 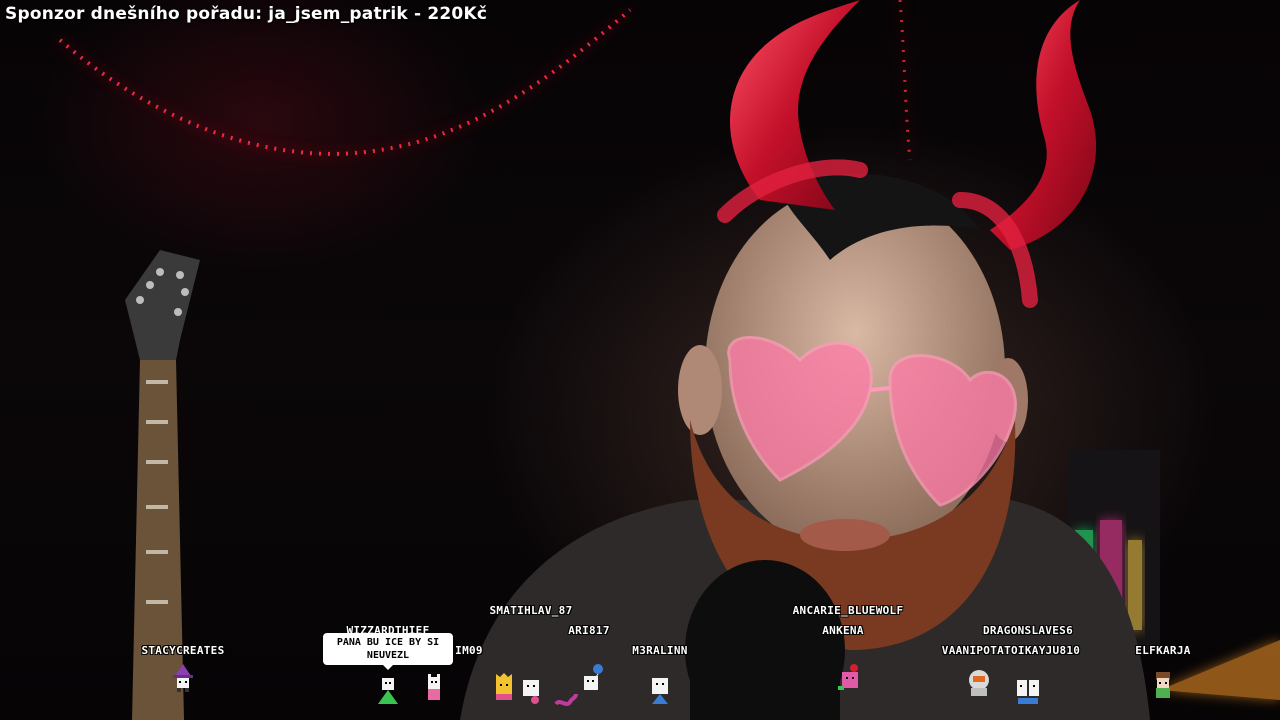 What do you see at coordinates (434, 687) in the screenshot?
I see `pink-cat-avatar-icon` at bounding box center [434, 687].